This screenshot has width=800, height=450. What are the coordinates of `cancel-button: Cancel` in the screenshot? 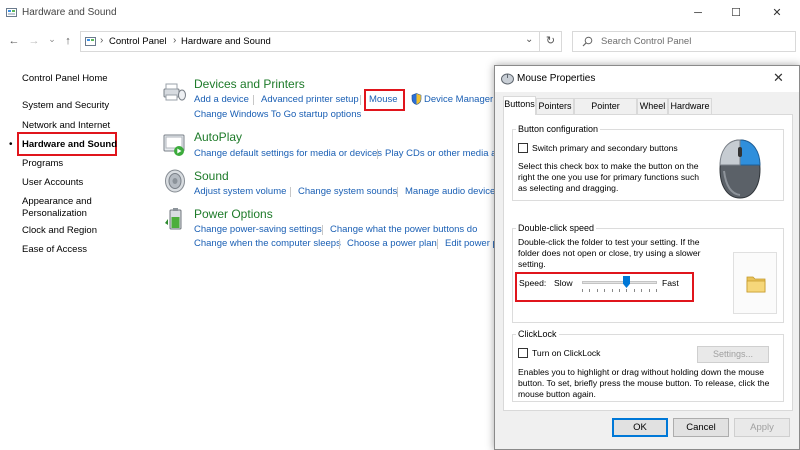 It's located at (701, 427).